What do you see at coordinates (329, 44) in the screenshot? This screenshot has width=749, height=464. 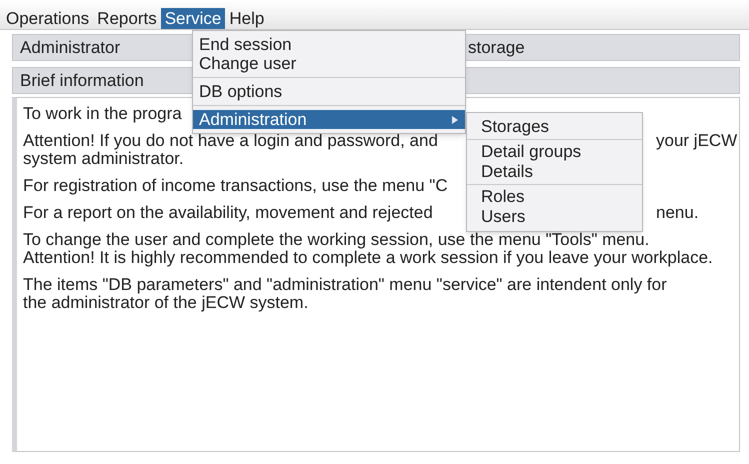 I see `menu-option: End session` at bounding box center [329, 44].